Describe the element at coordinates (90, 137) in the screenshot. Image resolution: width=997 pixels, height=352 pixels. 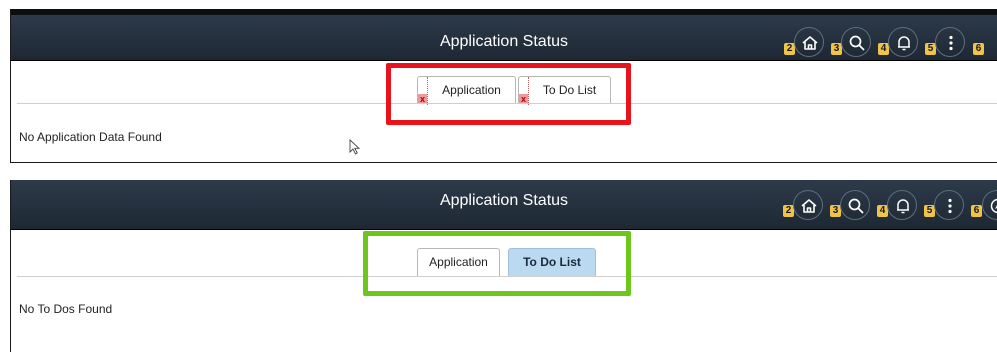
I see `empty-state-message: No Application Data Found` at that location.